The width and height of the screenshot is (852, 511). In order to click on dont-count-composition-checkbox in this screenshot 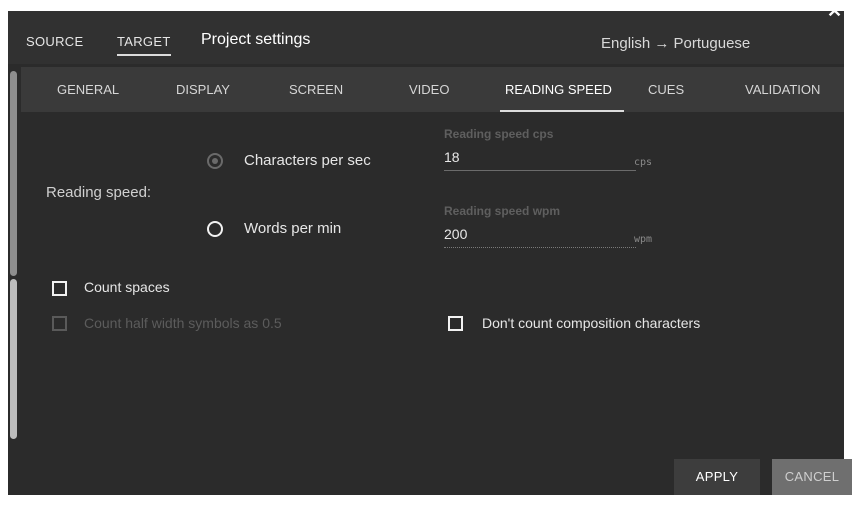, I will do `click(455, 323)`.